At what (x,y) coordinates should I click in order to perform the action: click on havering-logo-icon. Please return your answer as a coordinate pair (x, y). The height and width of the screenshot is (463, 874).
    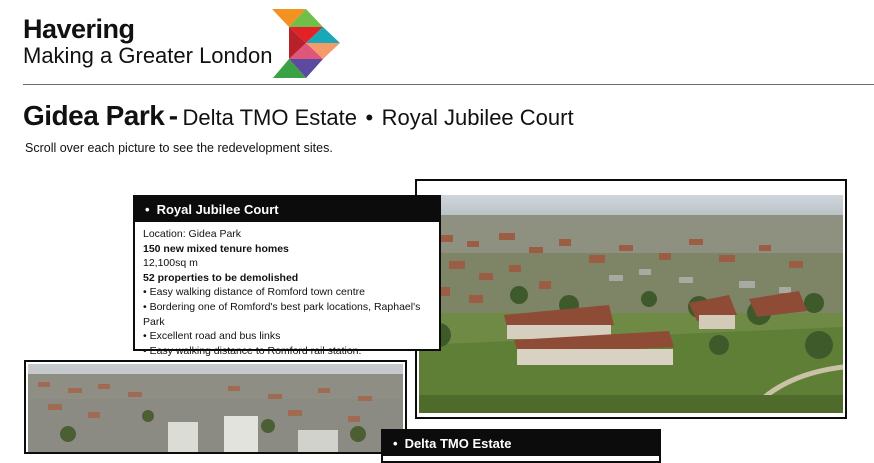
    Looking at the image, I should click on (306, 43).